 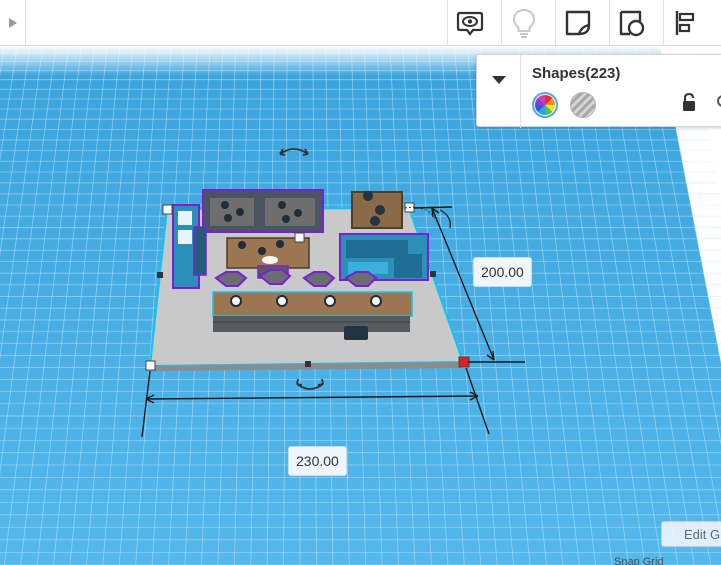 I want to click on collapse-left-button, so click(x=13, y=23).